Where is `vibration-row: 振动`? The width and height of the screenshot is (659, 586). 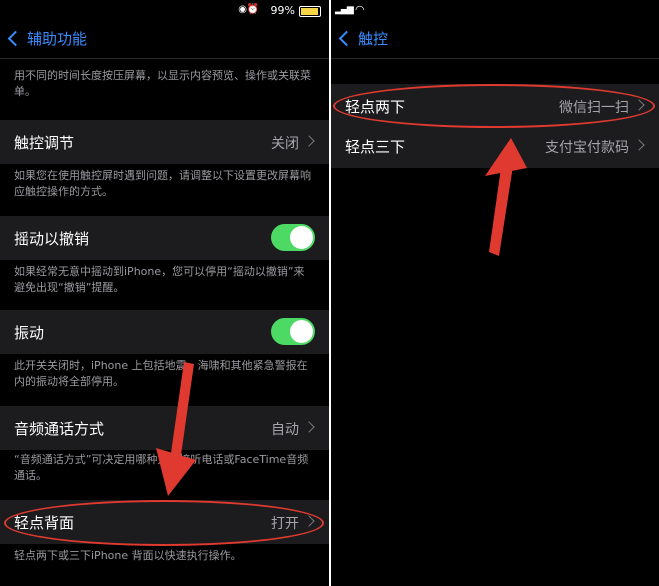
vibration-row: 振动 is located at coordinates (164, 332).